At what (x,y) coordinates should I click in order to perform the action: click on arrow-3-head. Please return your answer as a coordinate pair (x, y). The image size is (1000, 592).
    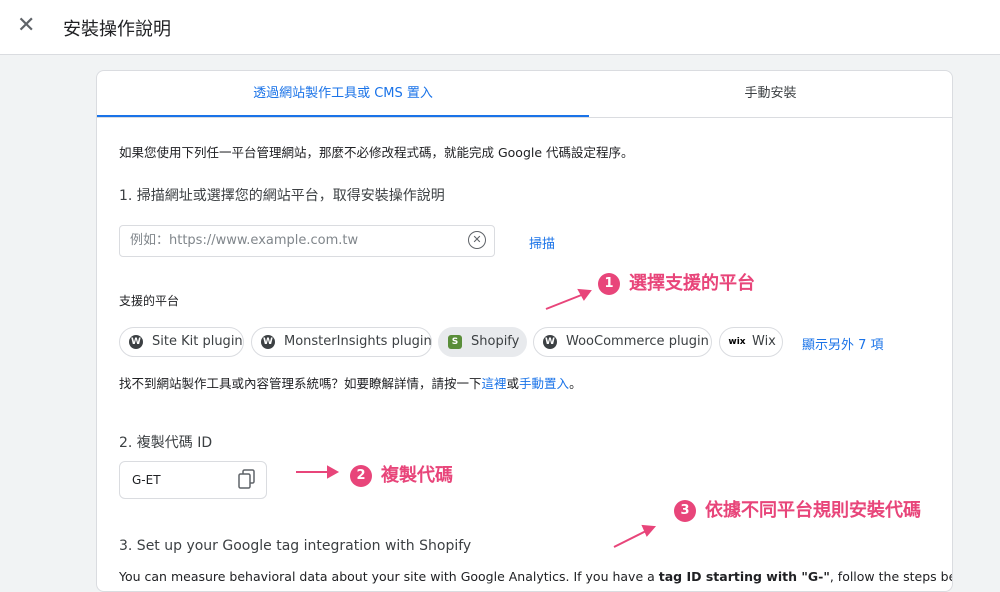
    Looking at the image, I should click on (649, 530).